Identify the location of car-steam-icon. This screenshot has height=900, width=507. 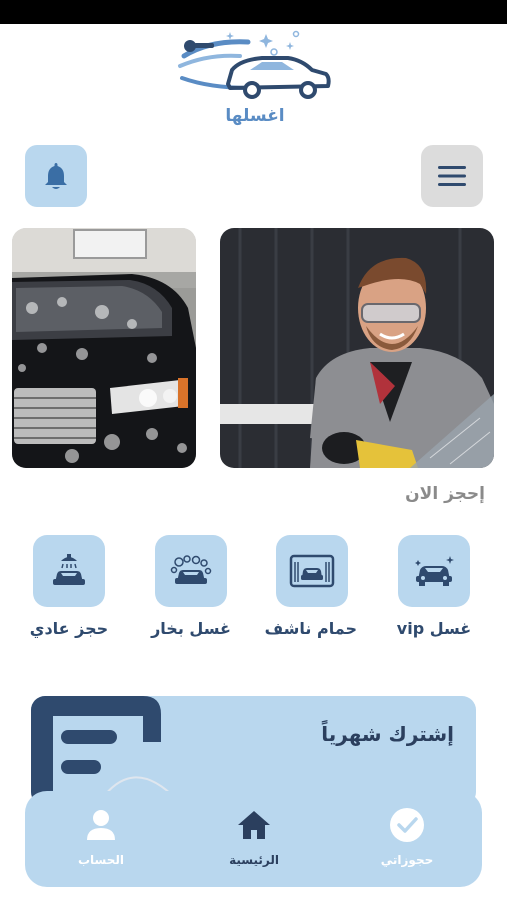
(191, 569).